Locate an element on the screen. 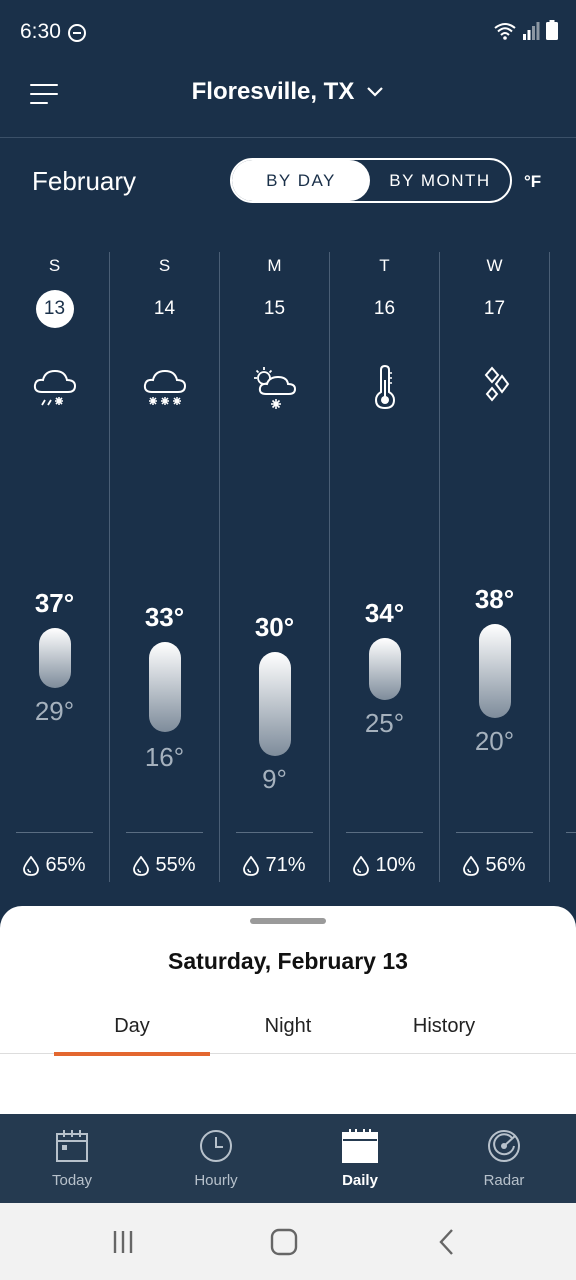 The image size is (576, 1280). low-temperature: 20° is located at coordinates (494, 741).